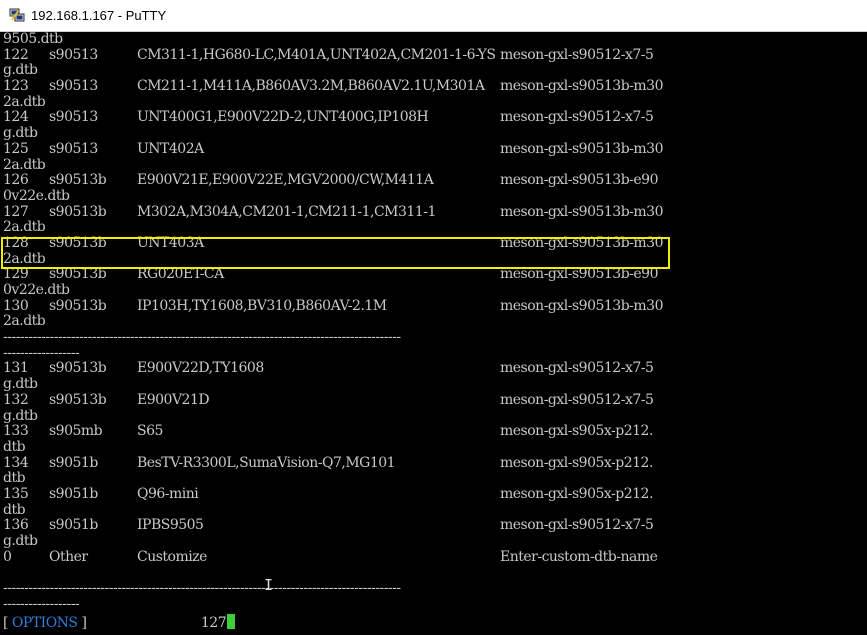  What do you see at coordinates (16, 305) in the screenshot?
I see `row-id: 130` at bounding box center [16, 305].